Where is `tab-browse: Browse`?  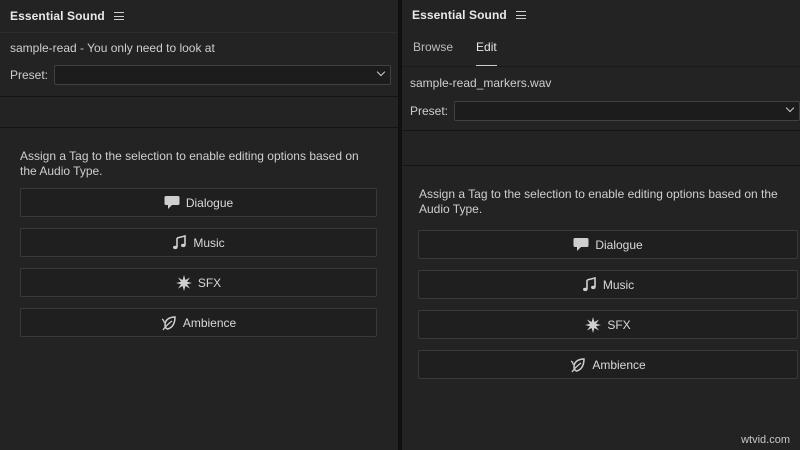
tab-browse: Browse is located at coordinates (433, 48).